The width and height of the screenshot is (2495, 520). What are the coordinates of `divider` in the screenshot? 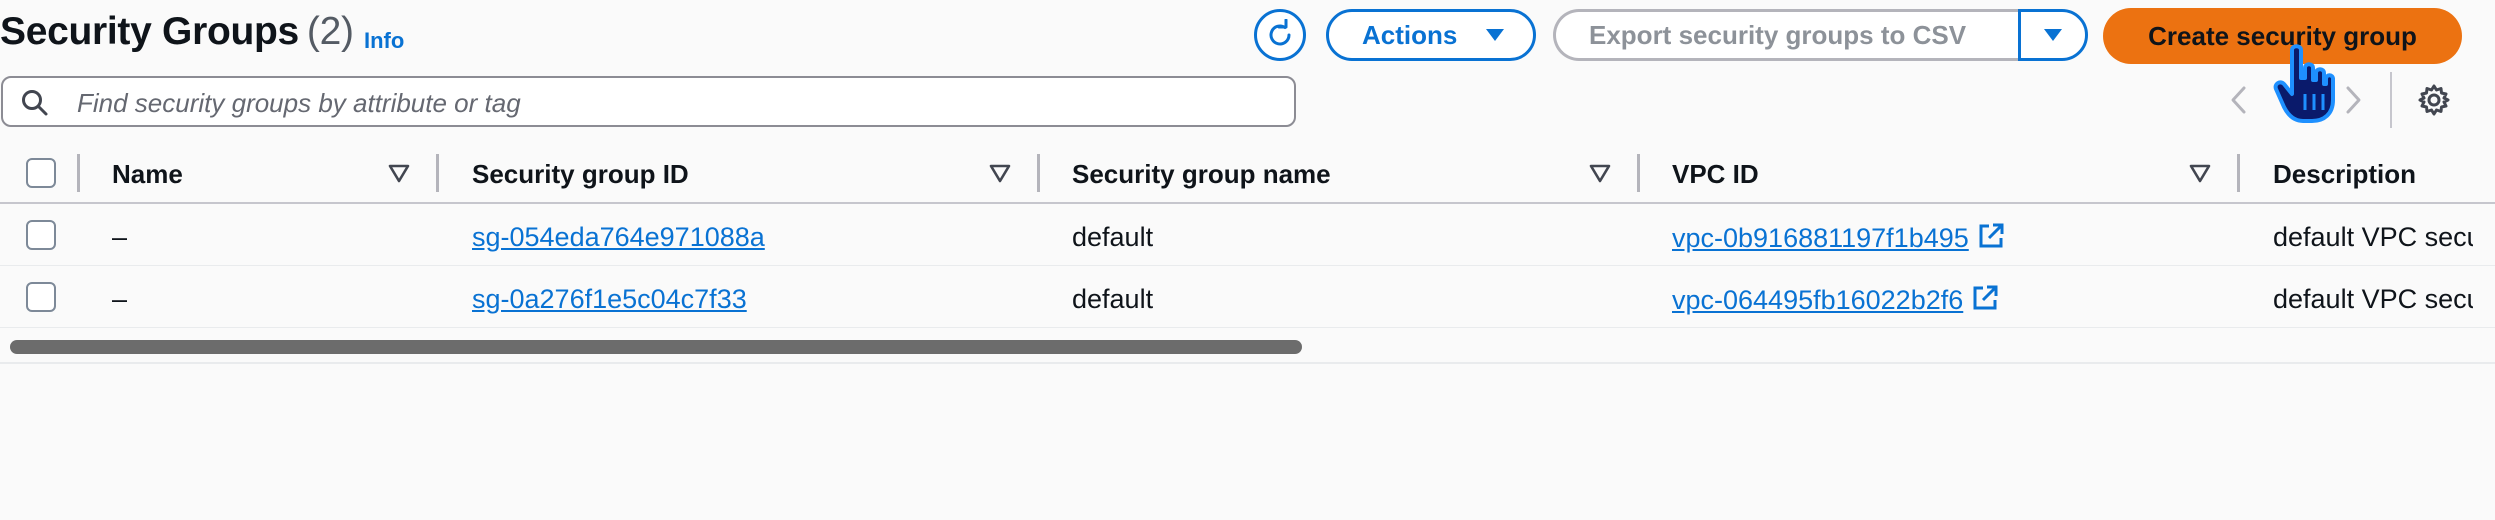 It's located at (1247, 363).